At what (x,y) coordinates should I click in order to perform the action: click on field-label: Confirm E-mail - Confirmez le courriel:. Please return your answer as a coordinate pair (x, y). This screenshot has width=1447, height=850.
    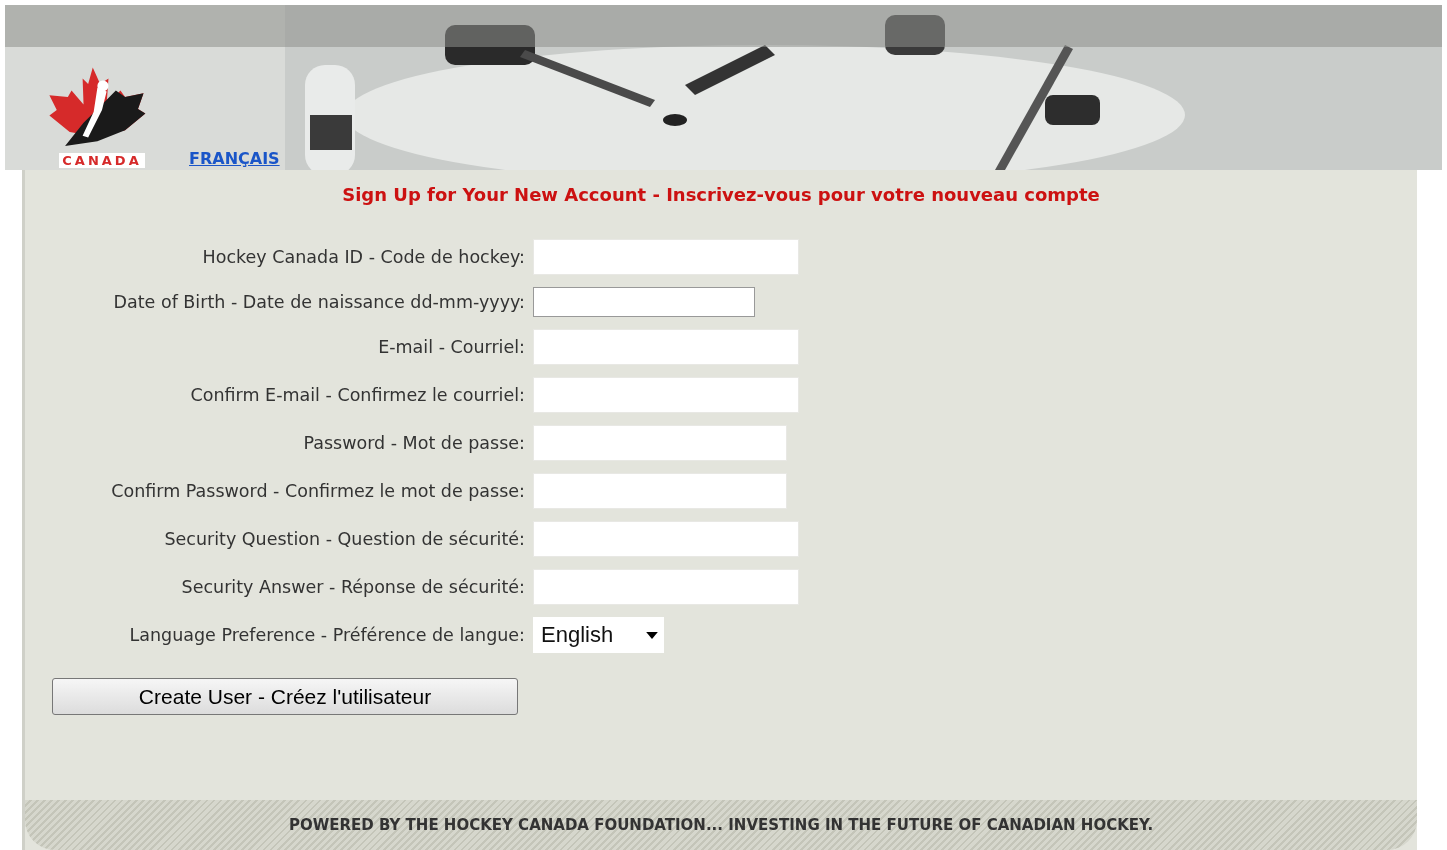
    Looking at the image, I should click on (357, 395).